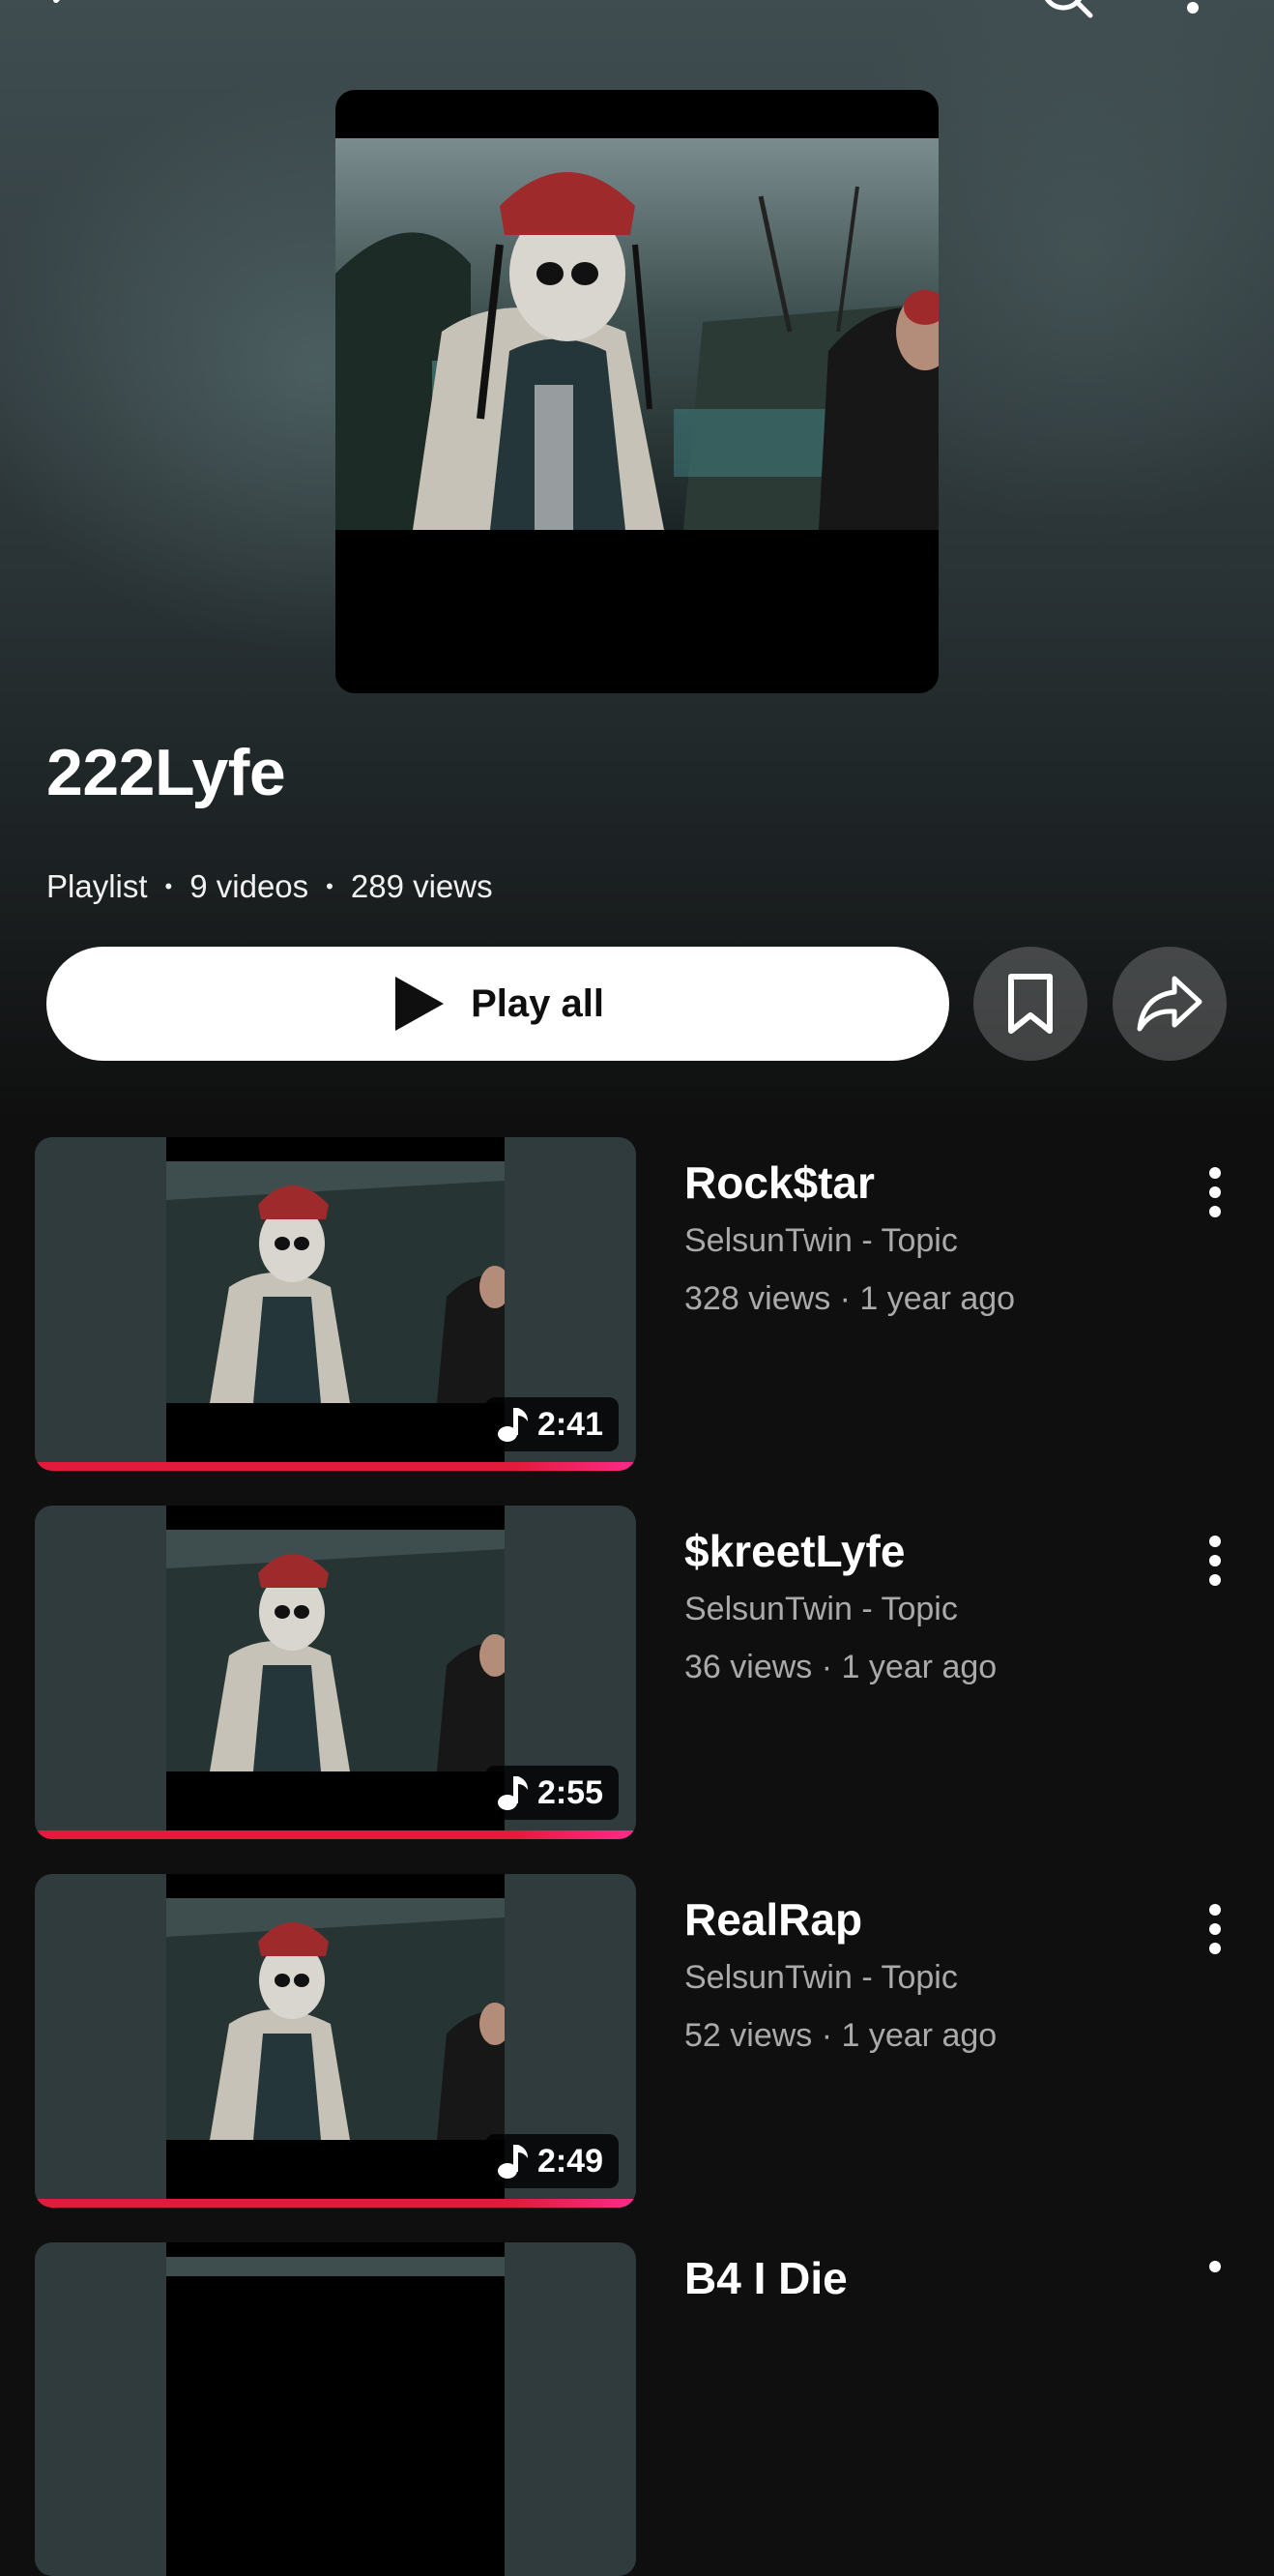 The image size is (1274, 2576). I want to click on back-icon, so click(68, 11).